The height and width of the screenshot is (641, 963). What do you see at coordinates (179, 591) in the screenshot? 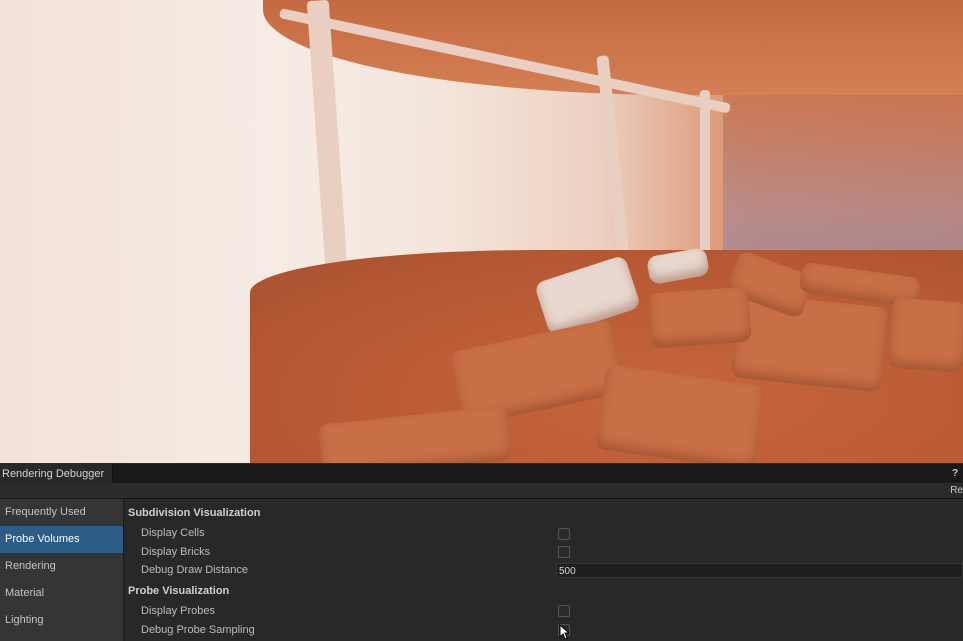
I see `section-title-probes: Probe Visualization` at bounding box center [179, 591].